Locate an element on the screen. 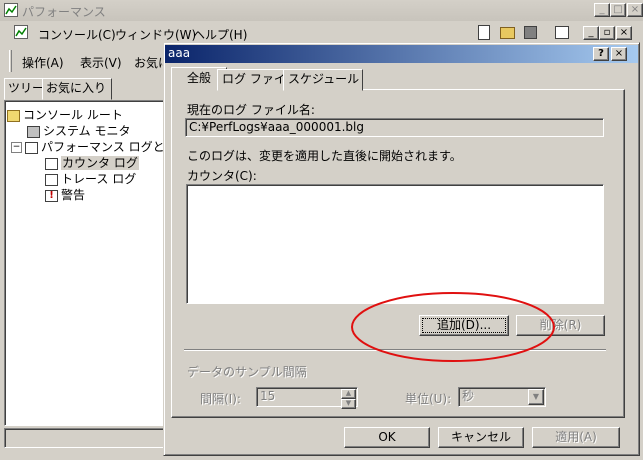  tree-tabs: ツリー お気に入り is located at coordinates (84, 89).